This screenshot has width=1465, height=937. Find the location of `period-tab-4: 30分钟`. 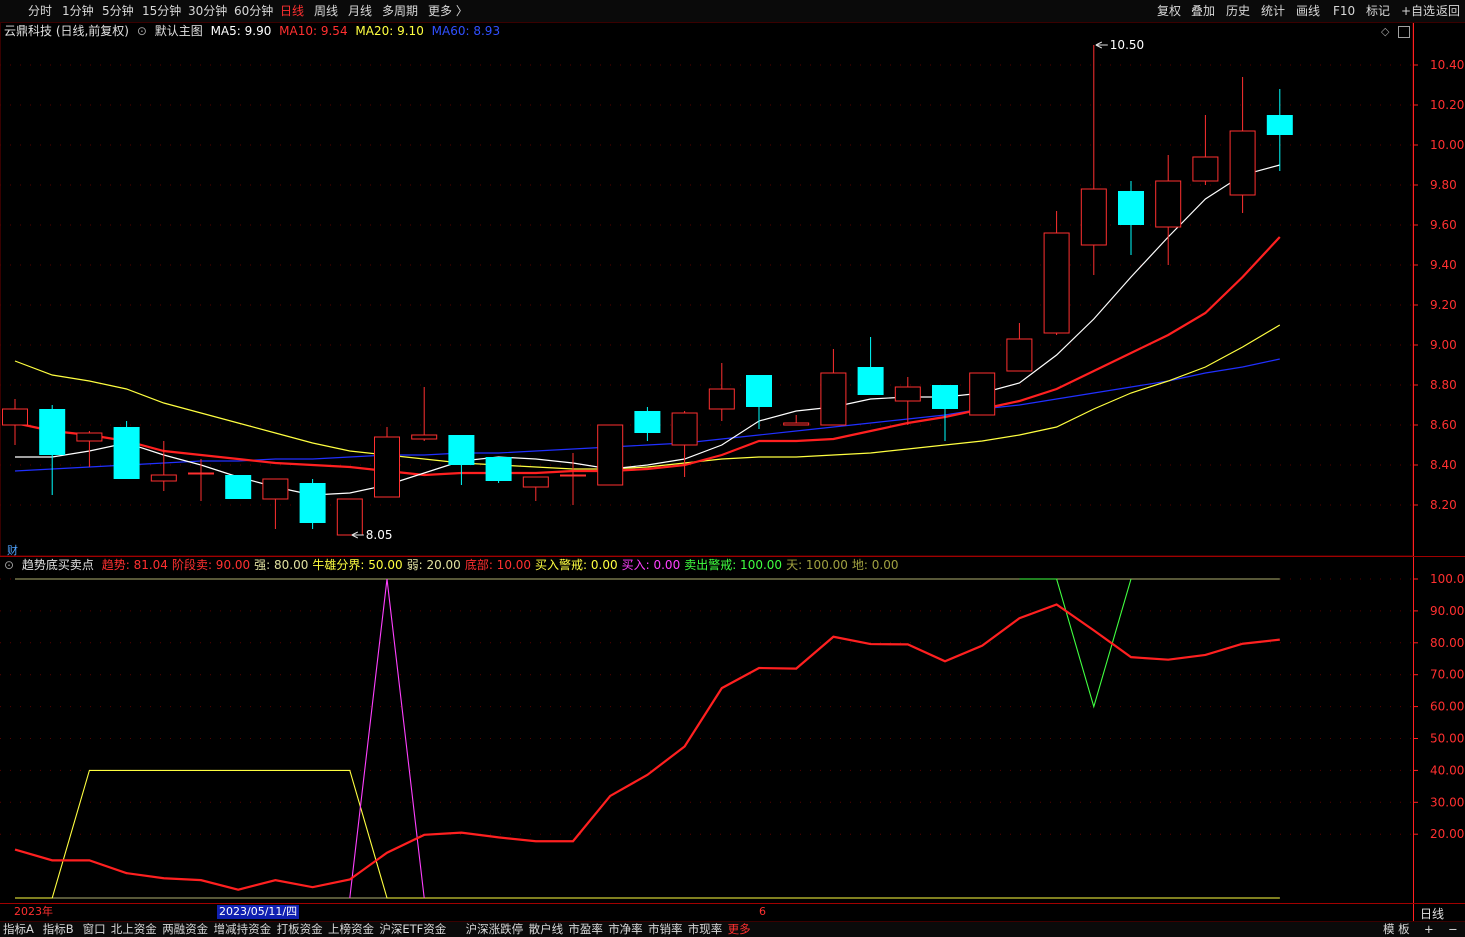

period-tab-4: 30分钟 is located at coordinates (207, 11).